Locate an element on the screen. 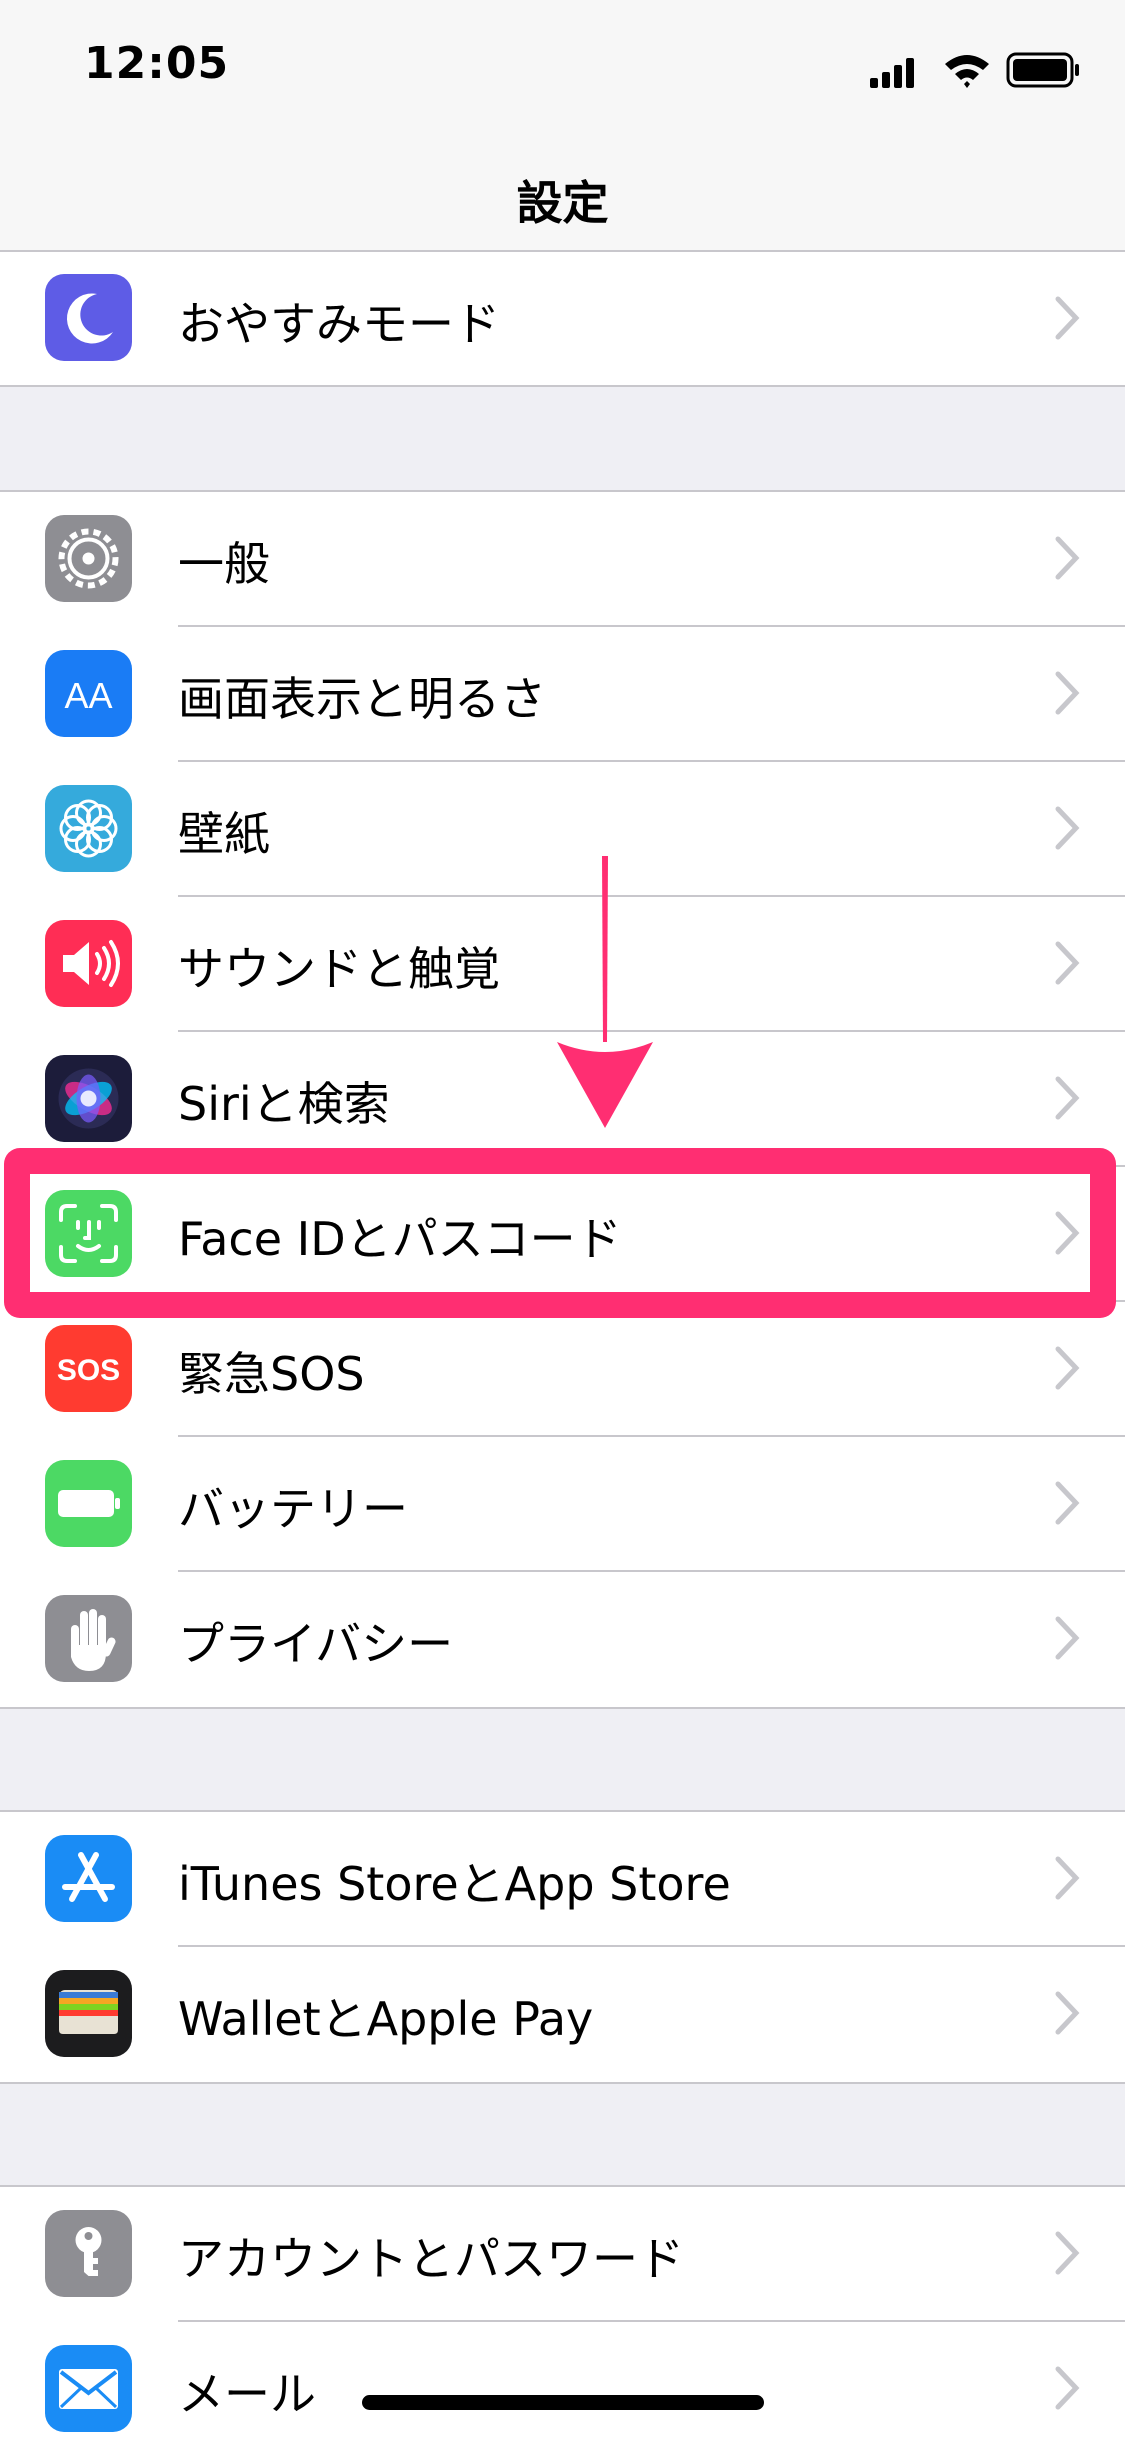  sos-icon: SOS is located at coordinates (88, 1368).